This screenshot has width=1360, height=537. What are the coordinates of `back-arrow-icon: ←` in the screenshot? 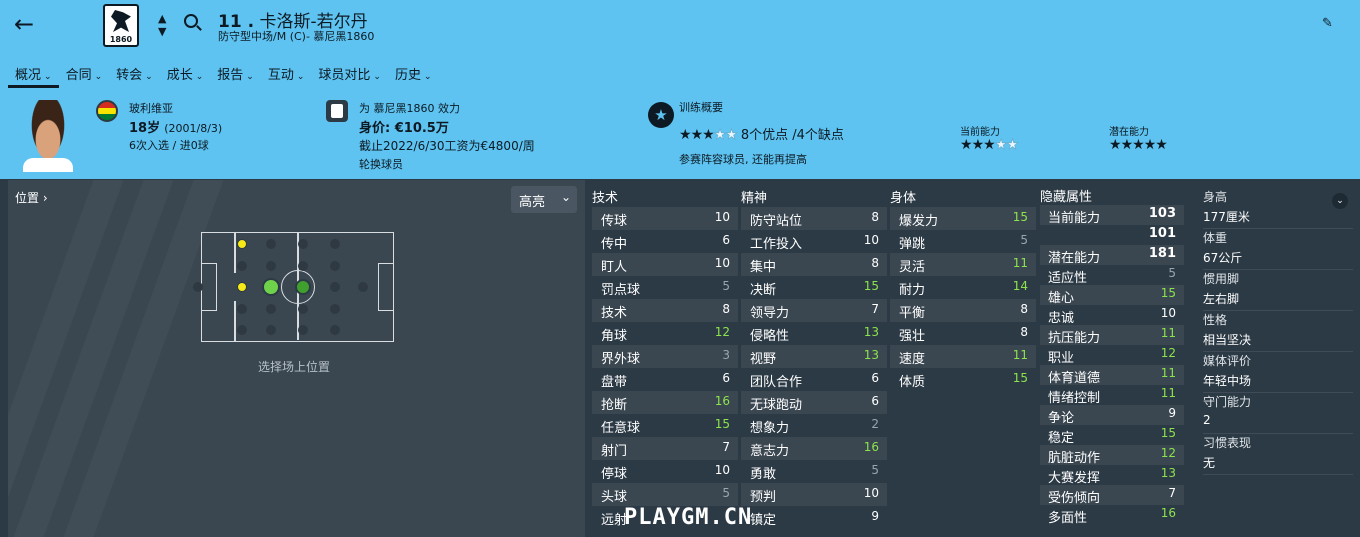 It's located at (28, 24).